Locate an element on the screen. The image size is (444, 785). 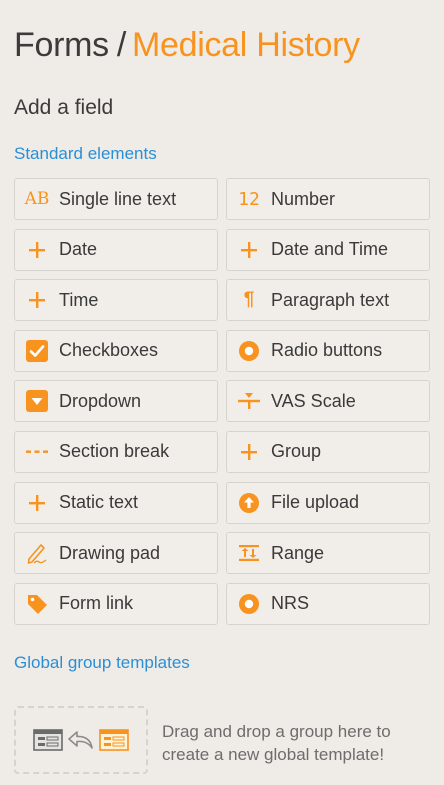
field-label: Dropdown is located at coordinates (100, 400).